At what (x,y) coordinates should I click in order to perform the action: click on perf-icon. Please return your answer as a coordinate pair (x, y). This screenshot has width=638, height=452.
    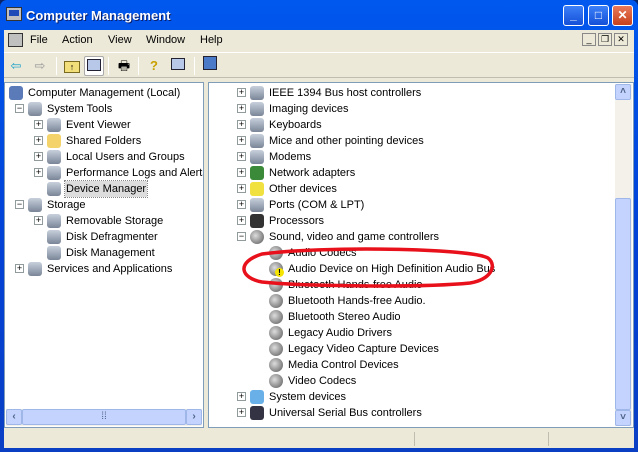
    Looking at the image, I should click on (54, 173).